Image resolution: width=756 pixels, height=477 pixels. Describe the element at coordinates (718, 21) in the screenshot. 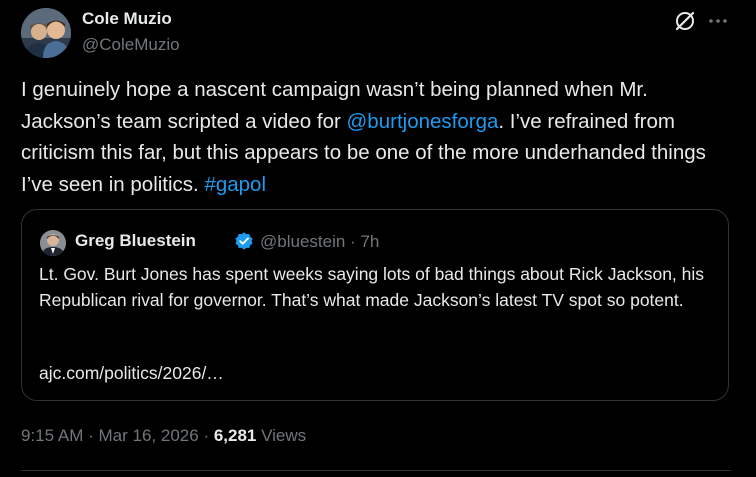

I see `more-options-icon` at that location.